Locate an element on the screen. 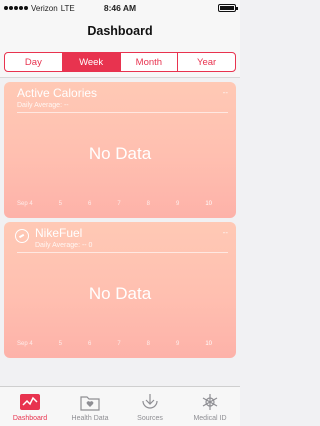  tab-medical-id: Medical ID is located at coordinates (210, 406).